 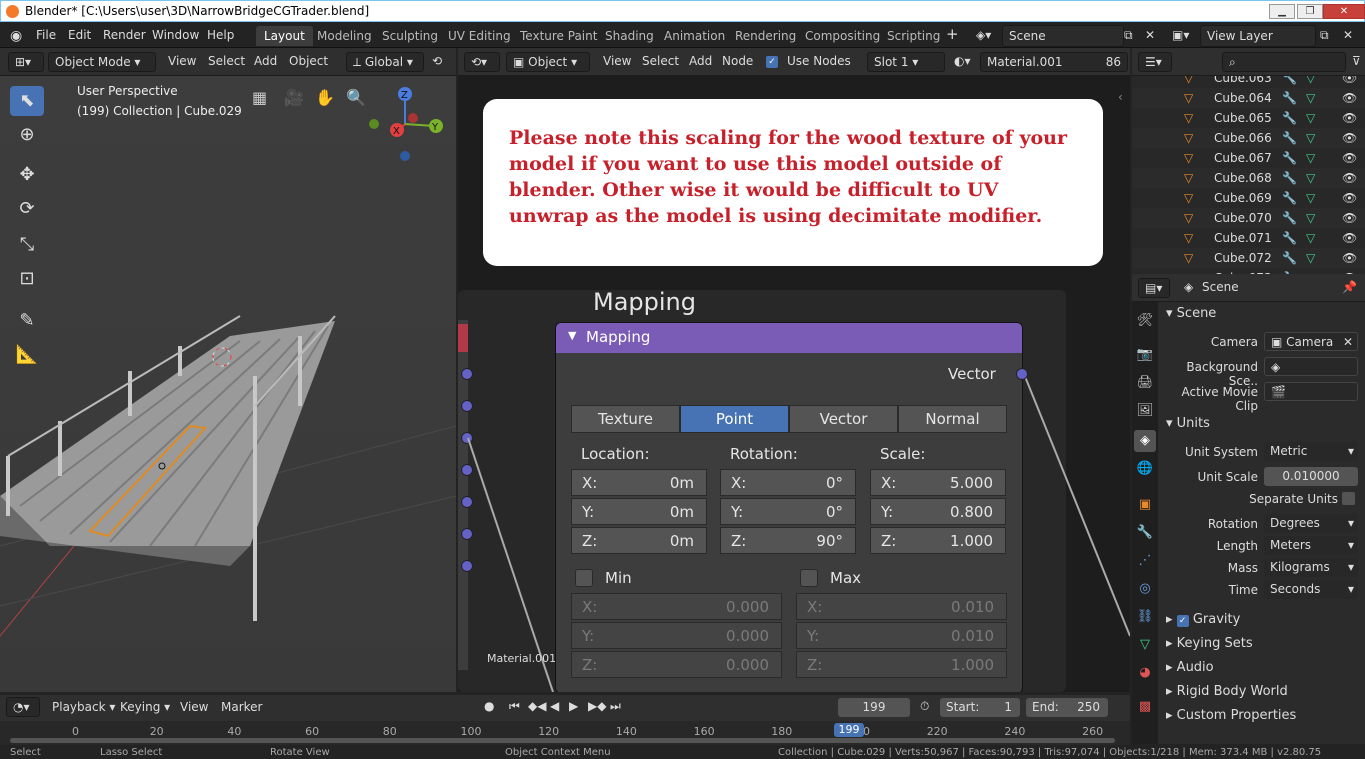 I want to click on use-nodes-checkbox: ✓, so click(x=772, y=62).